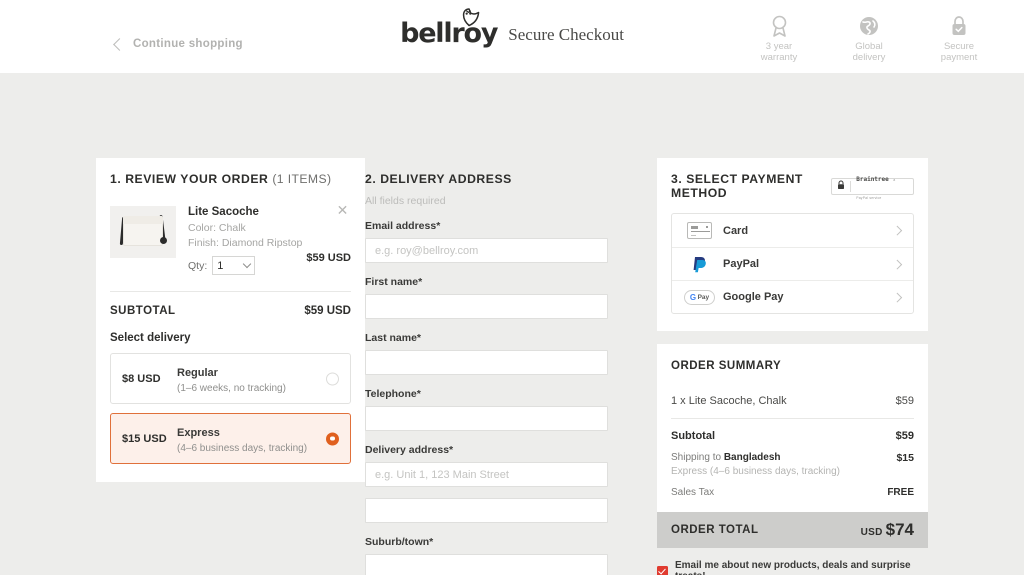  I want to click on all-fields-required-note: All fields required, so click(405, 201).